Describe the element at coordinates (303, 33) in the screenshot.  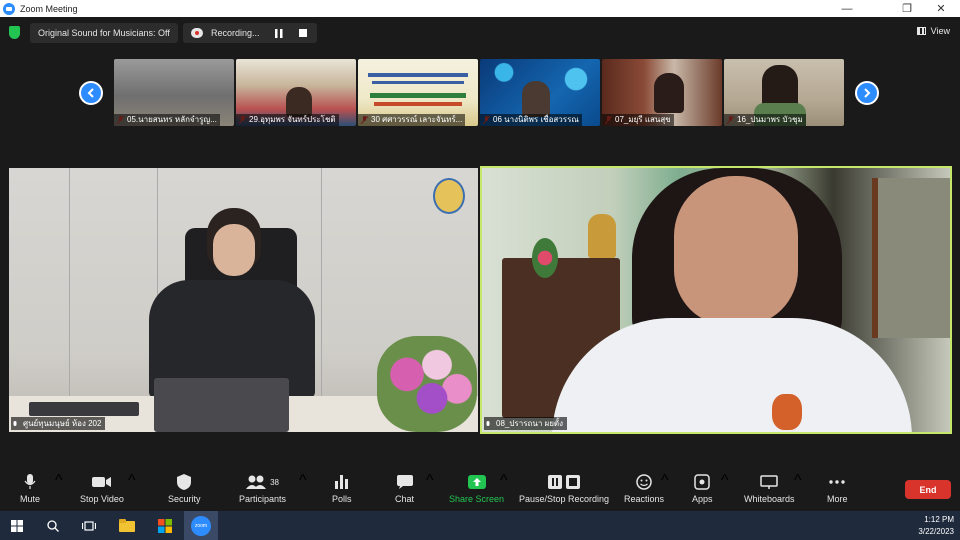
I see `stop-recording-icon` at that location.